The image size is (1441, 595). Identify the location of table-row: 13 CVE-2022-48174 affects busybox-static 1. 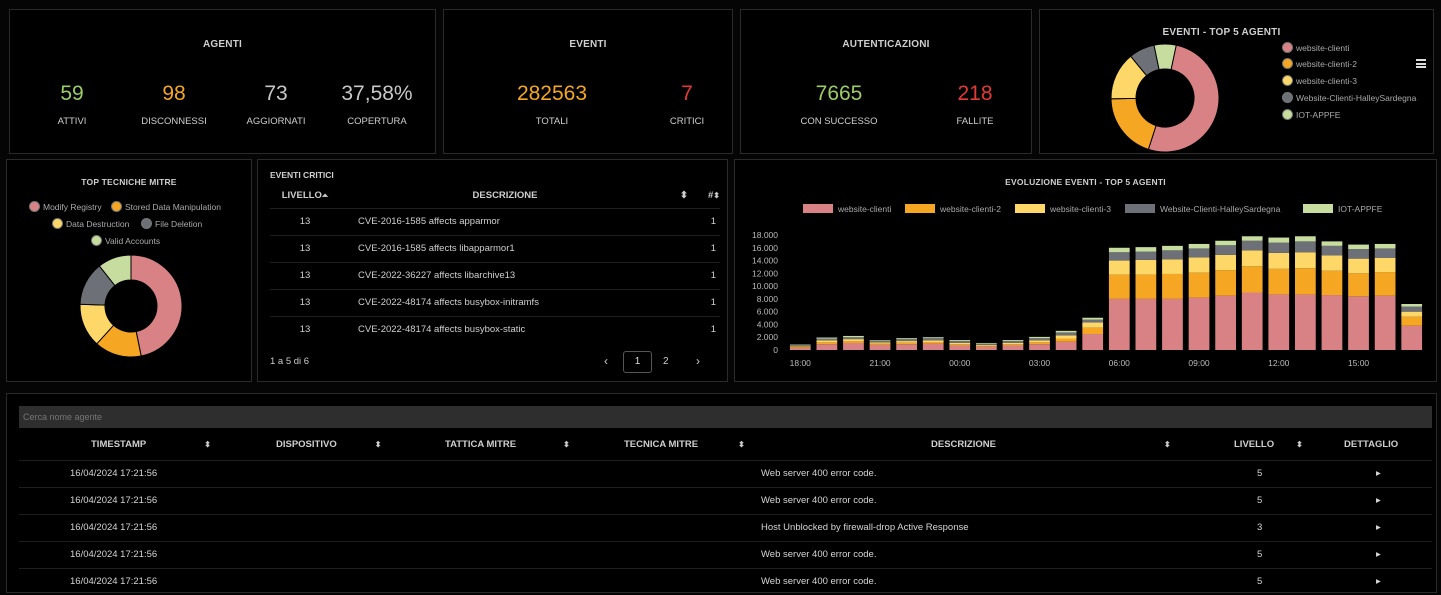
(495, 329).